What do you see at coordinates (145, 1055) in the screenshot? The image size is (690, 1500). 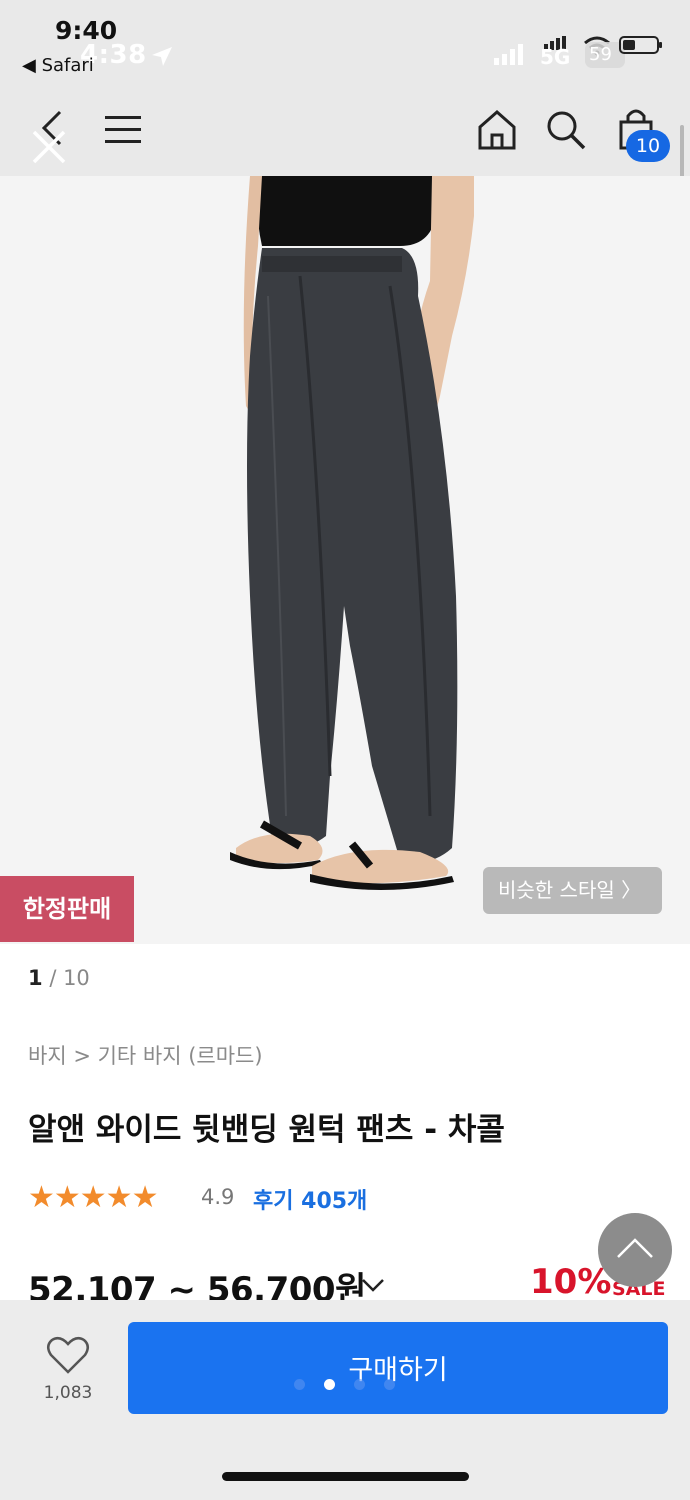 I see `breadcrumb: 바지 > 기타 바지 (르마드)` at bounding box center [145, 1055].